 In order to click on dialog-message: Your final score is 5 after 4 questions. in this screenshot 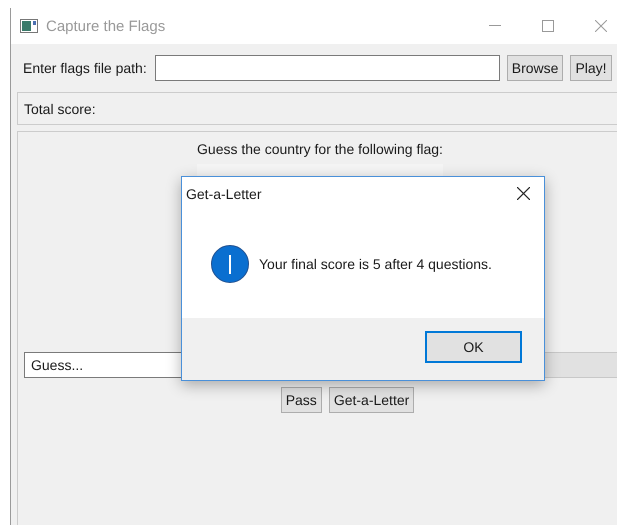, I will do `click(375, 264)`.